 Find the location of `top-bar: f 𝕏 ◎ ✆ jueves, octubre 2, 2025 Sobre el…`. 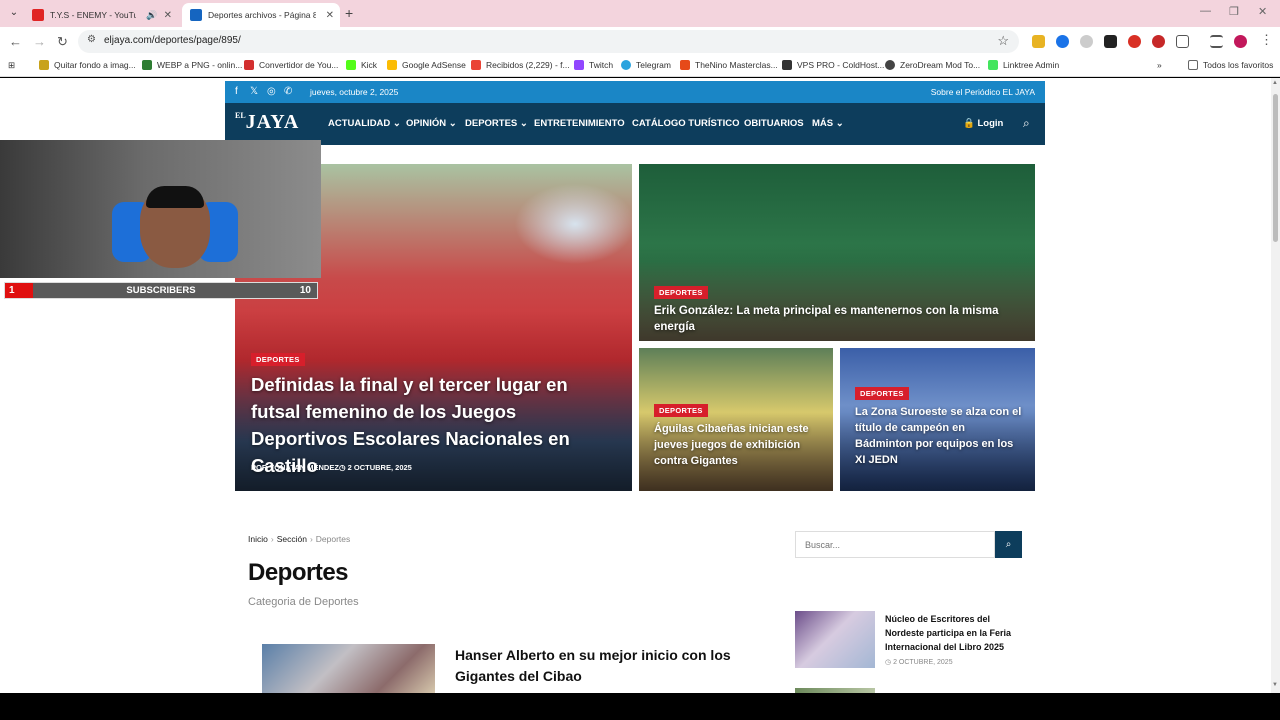

top-bar: f 𝕏 ◎ ✆ jueves, octubre 2, 2025 Sobre el… is located at coordinates (635, 92).